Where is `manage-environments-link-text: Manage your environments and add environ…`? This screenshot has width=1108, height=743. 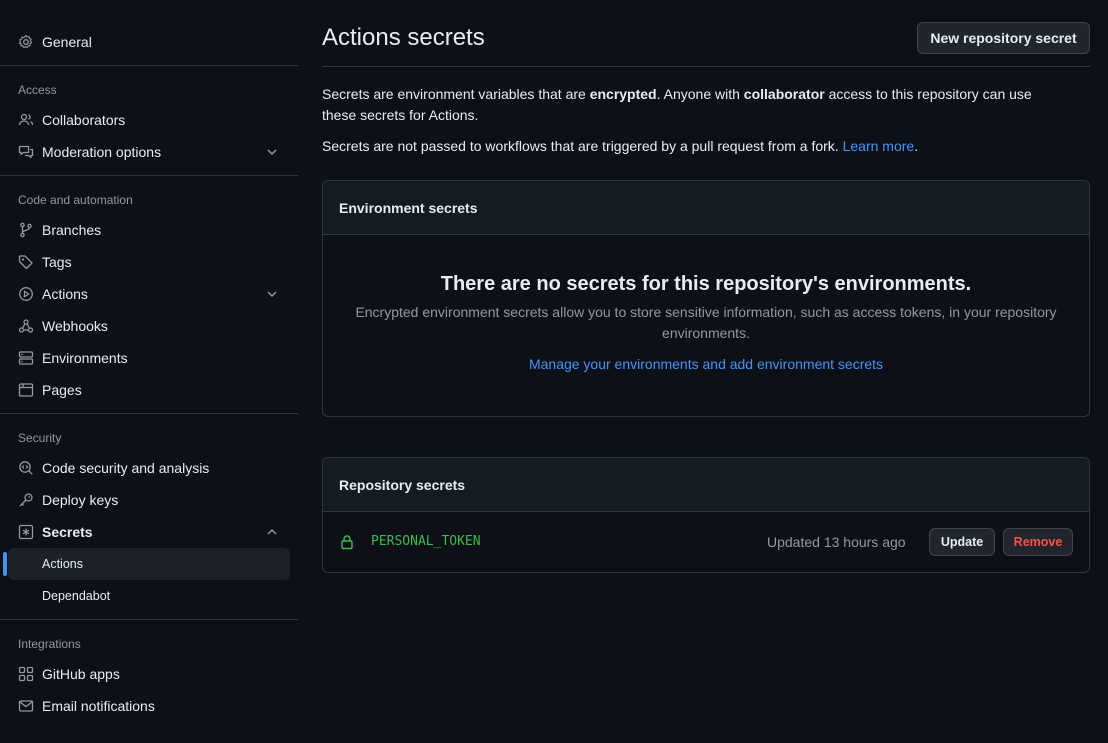
manage-environments-link-text: Manage your environments and add environ… is located at coordinates (706, 364).